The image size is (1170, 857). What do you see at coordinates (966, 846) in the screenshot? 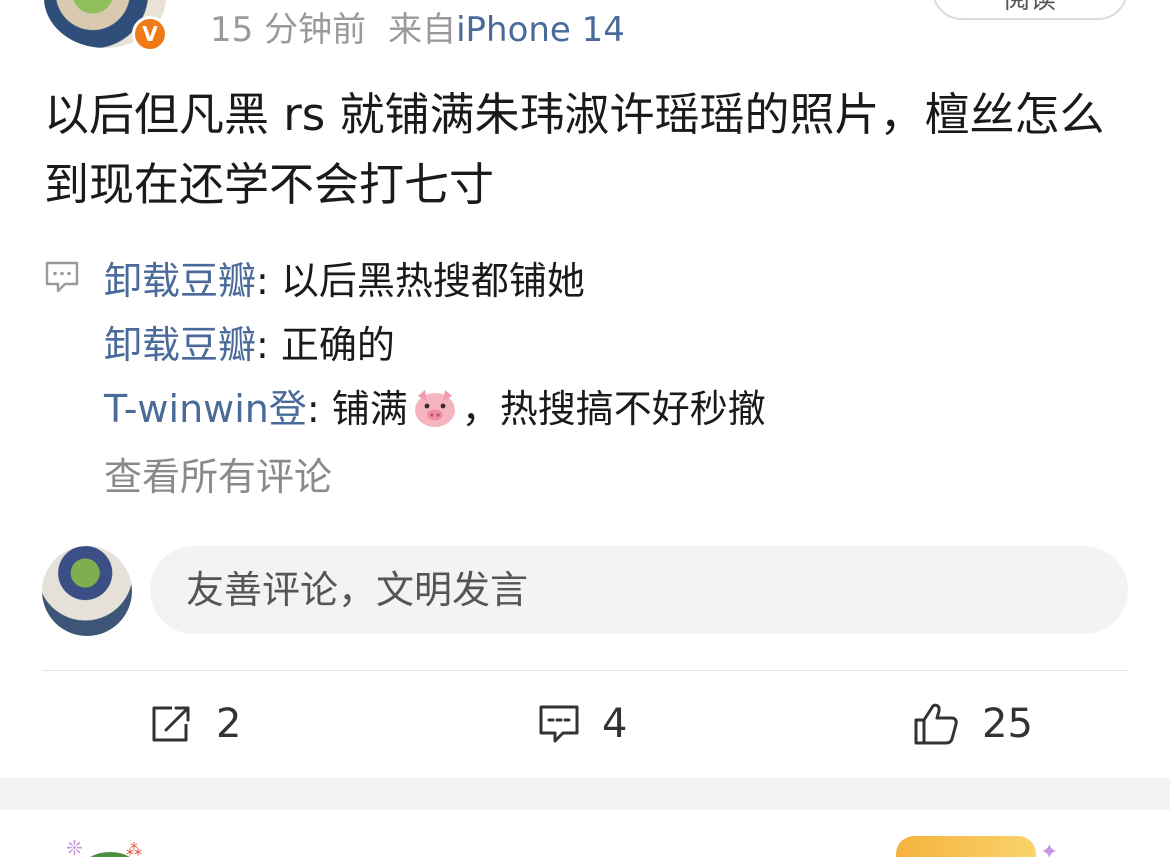
I see `member-badge-icon` at bounding box center [966, 846].